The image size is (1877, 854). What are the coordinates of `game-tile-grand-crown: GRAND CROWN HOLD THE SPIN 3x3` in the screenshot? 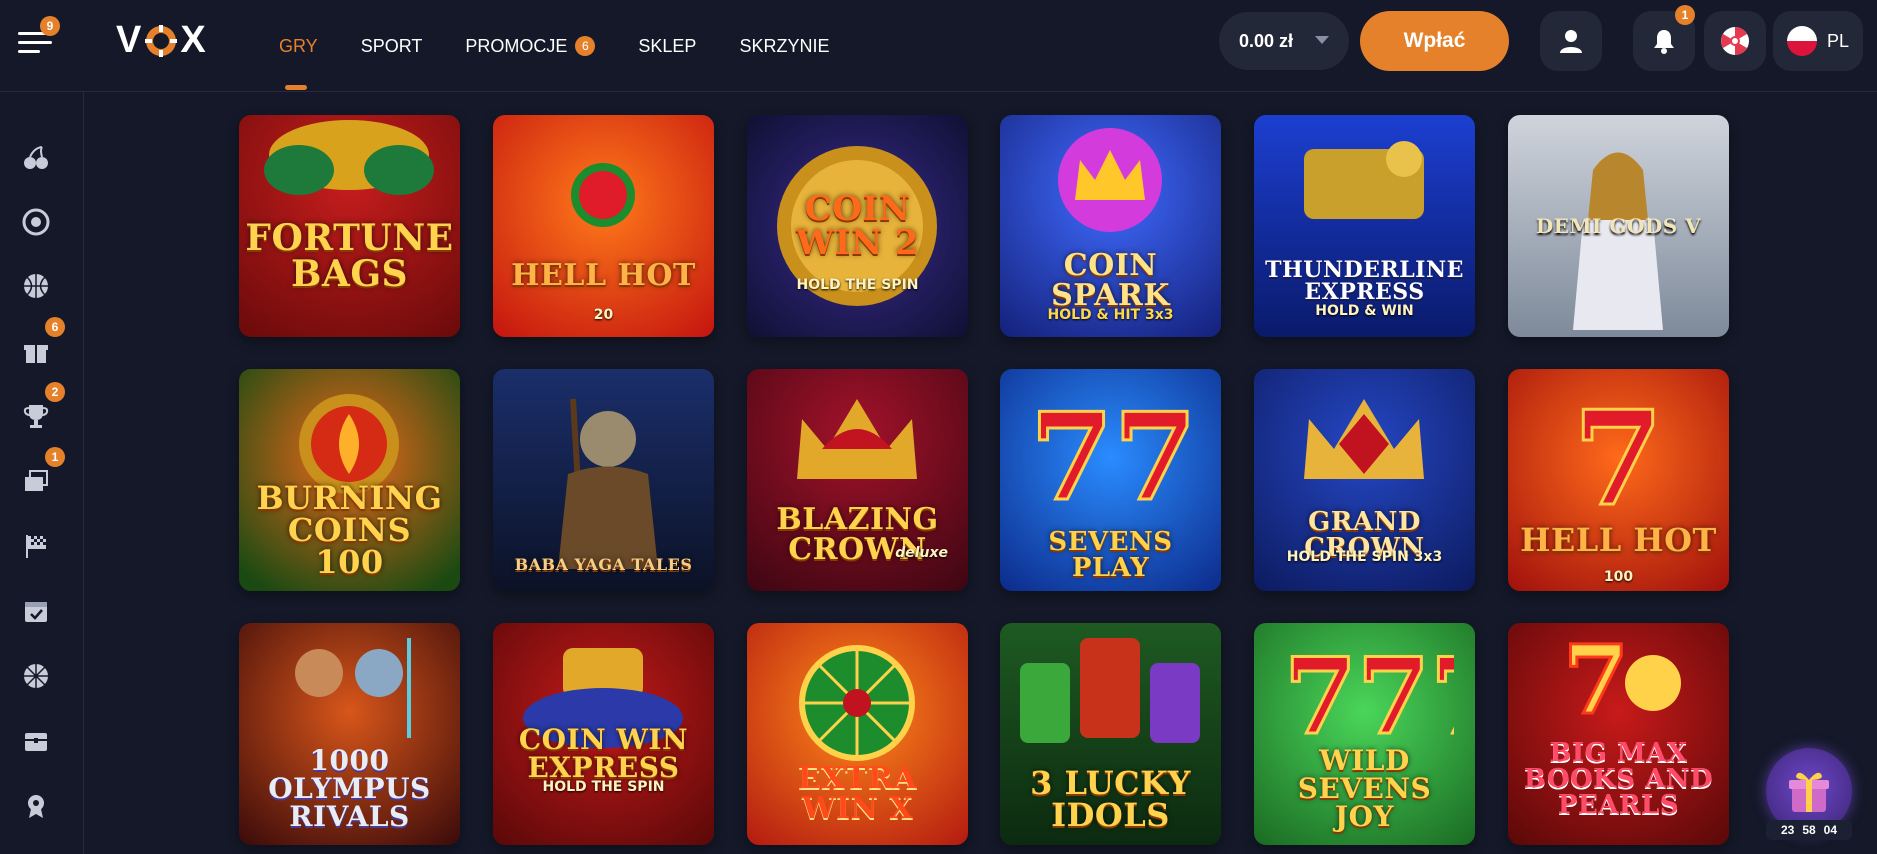 It's located at (1364, 480).